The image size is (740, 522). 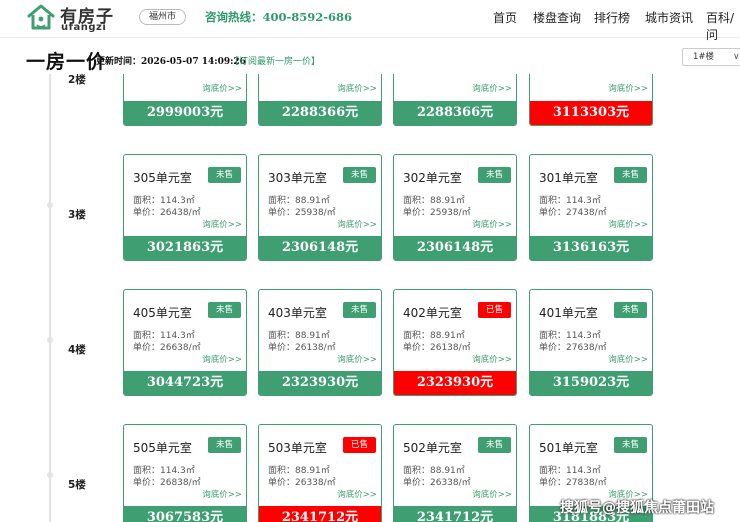 I want to click on hotline: 咨询热线：400-8592-686, so click(x=278, y=17).